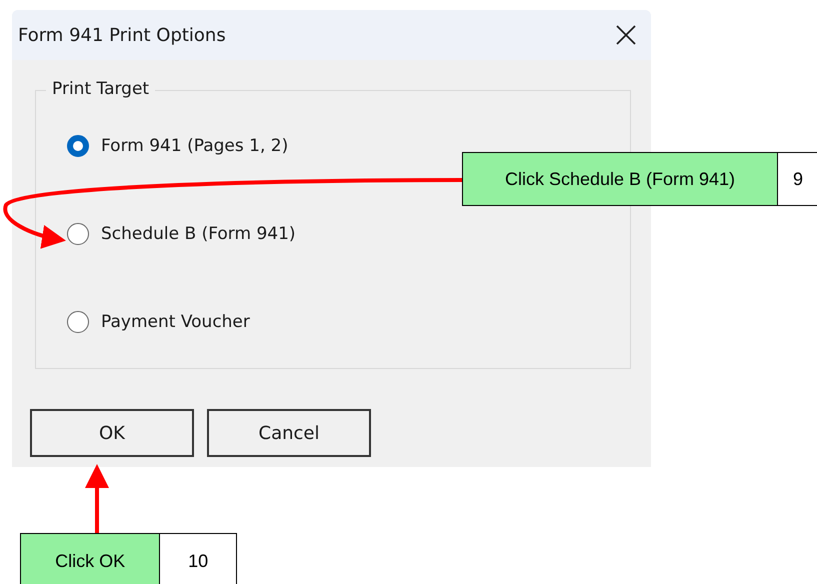 The width and height of the screenshot is (817, 584). Describe the element at coordinates (194, 146) in the screenshot. I see `radio-label: Form 941 (Pages 1, 2)` at that location.